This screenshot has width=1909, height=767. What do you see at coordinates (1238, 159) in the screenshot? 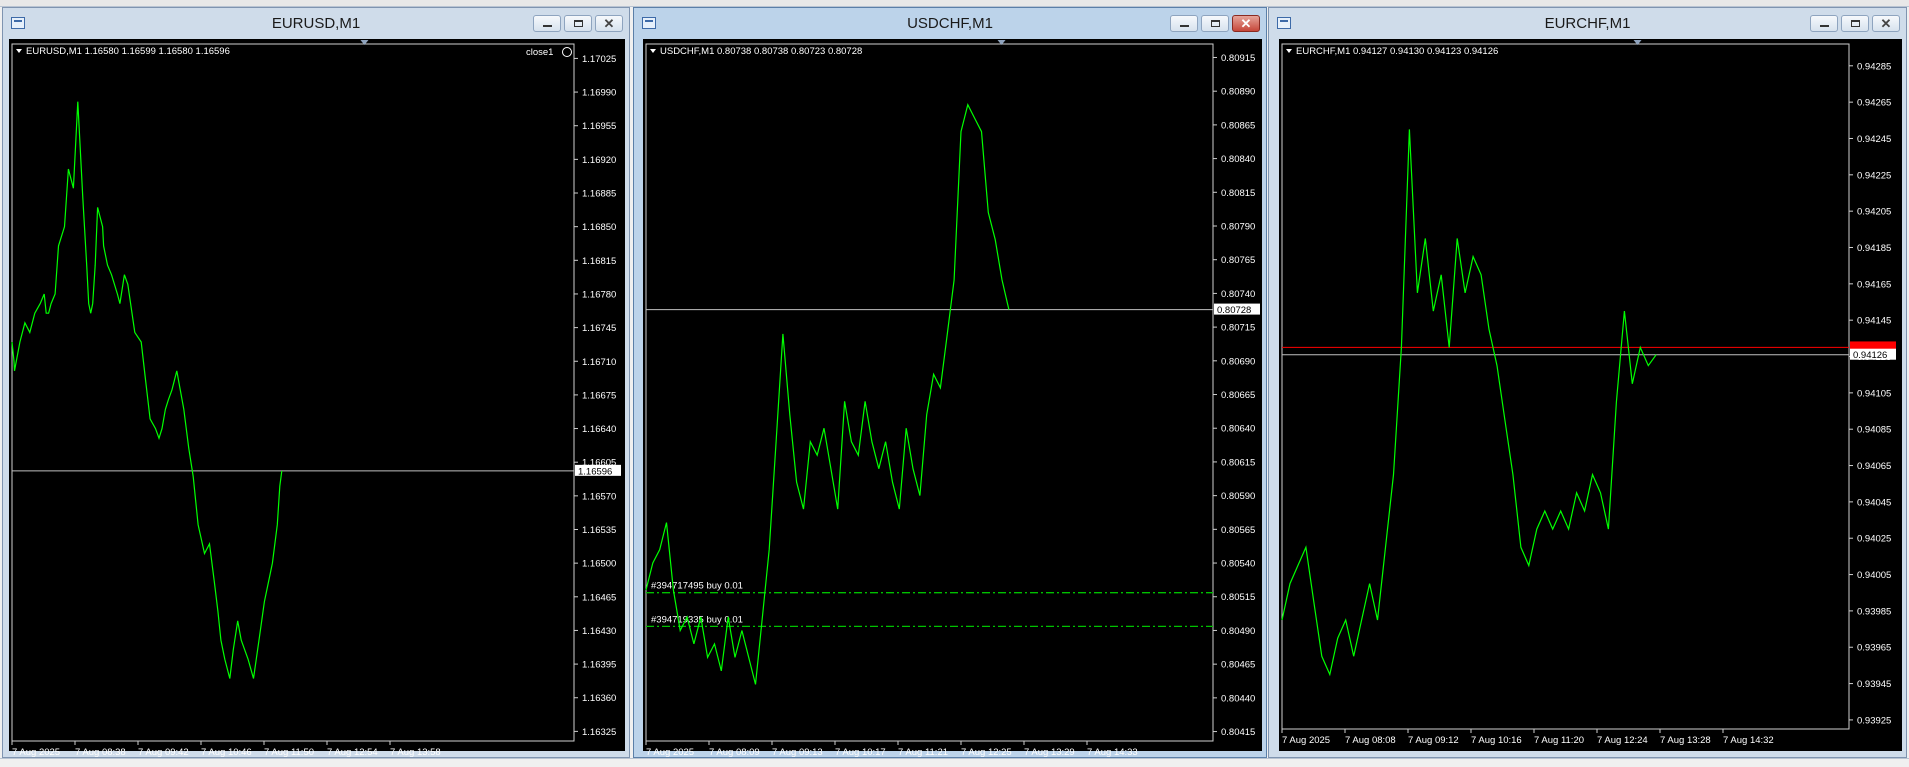
I see `y-tick-label: 0.80840` at bounding box center [1238, 159].